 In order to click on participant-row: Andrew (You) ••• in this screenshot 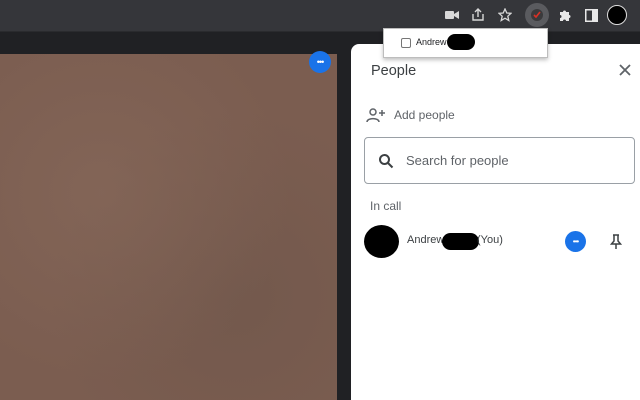, I will do `click(495, 242)`.